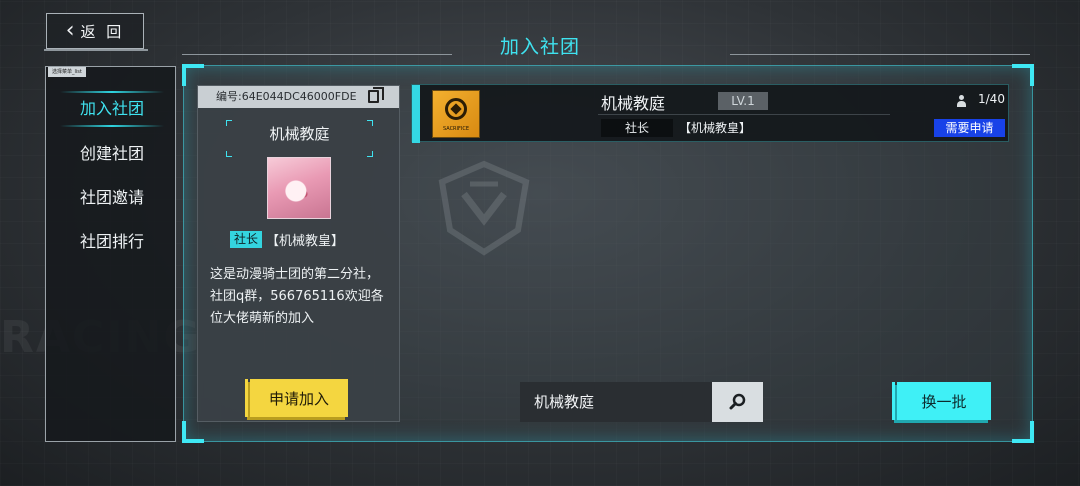 The width and height of the screenshot is (1080, 486). What do you see at coordinates (961, 101) in the screenshot?
I see `member-icon` at bounding box center [961, 101].